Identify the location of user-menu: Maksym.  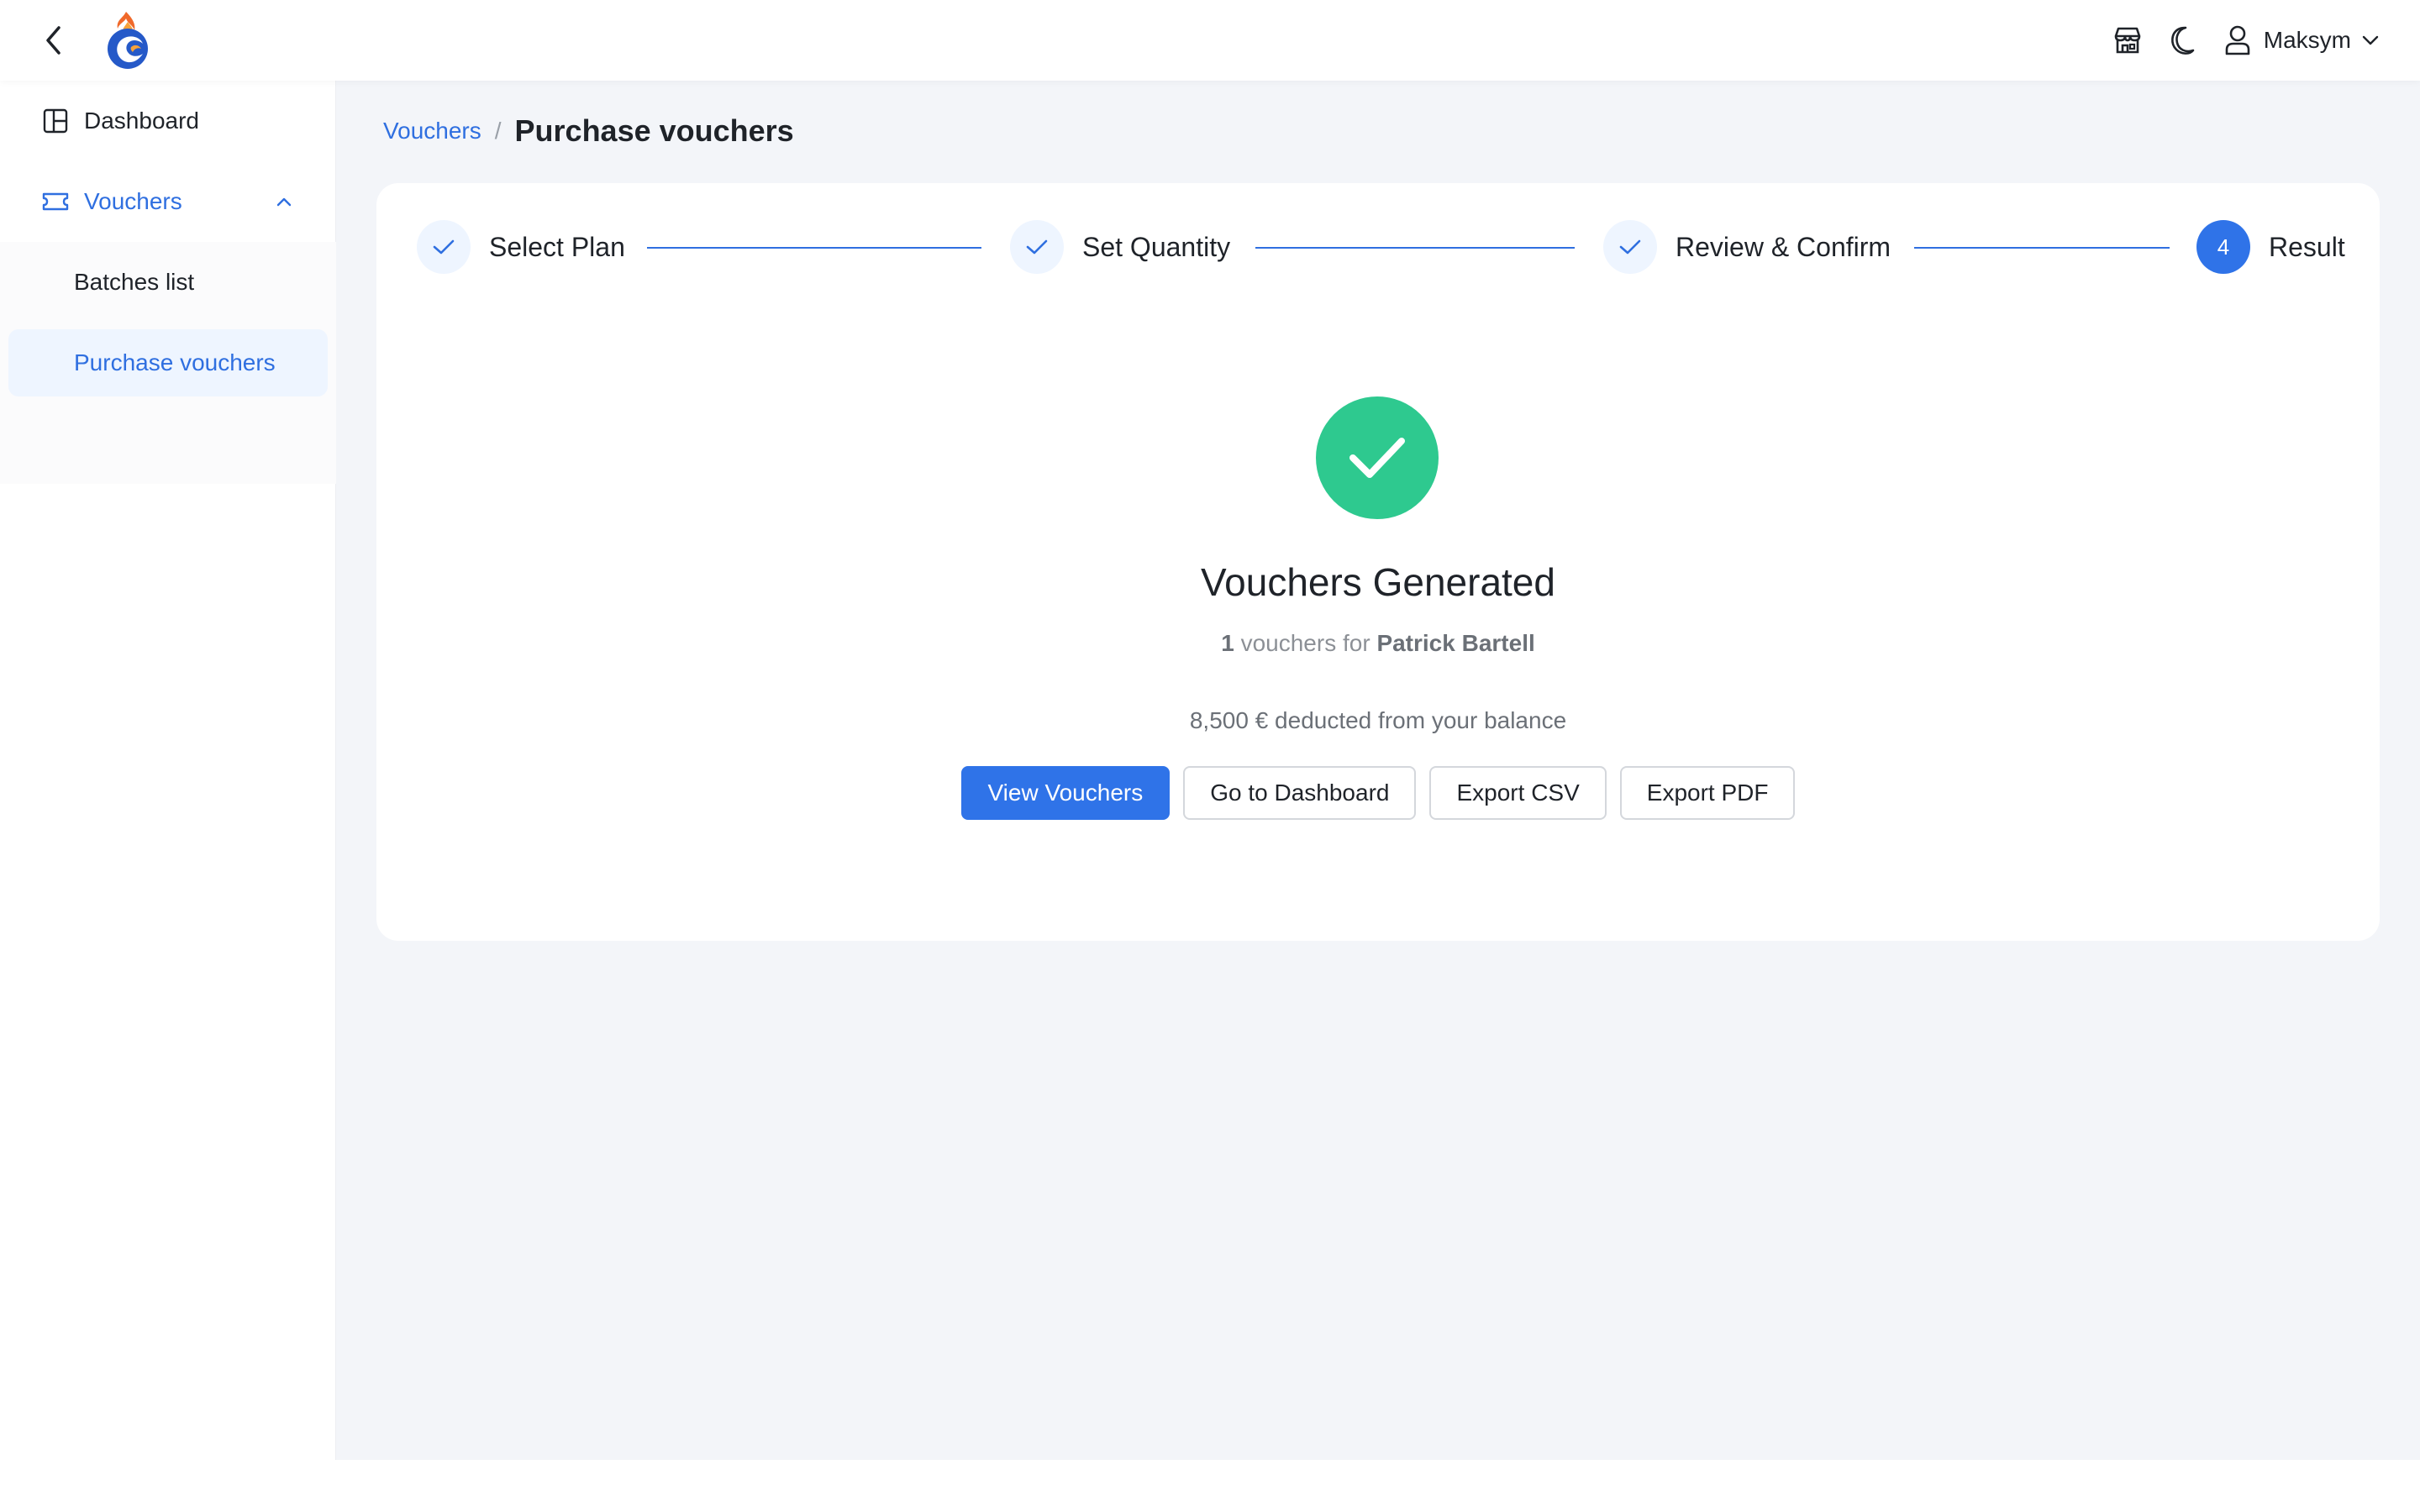
(2301, 40).